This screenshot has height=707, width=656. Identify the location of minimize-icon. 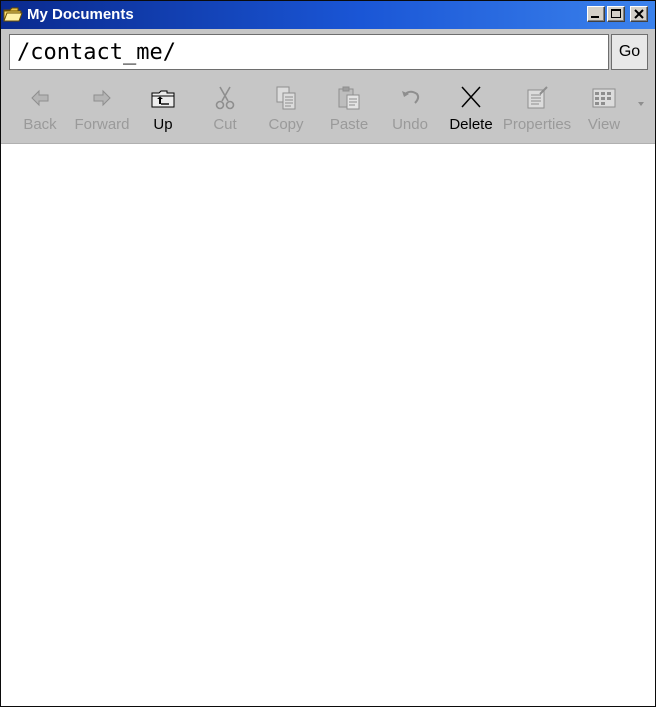
(595, 17).